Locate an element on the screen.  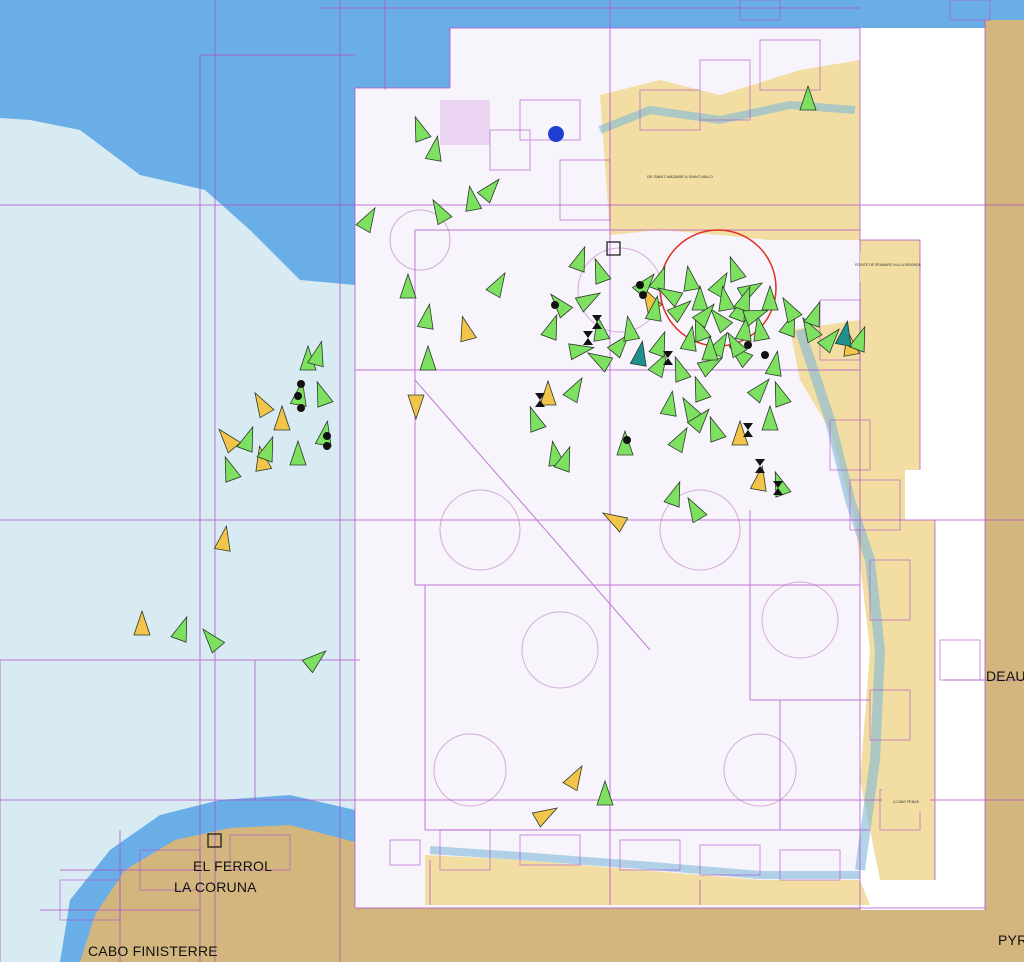
land-spain-south is located at coordinates (689, 933).